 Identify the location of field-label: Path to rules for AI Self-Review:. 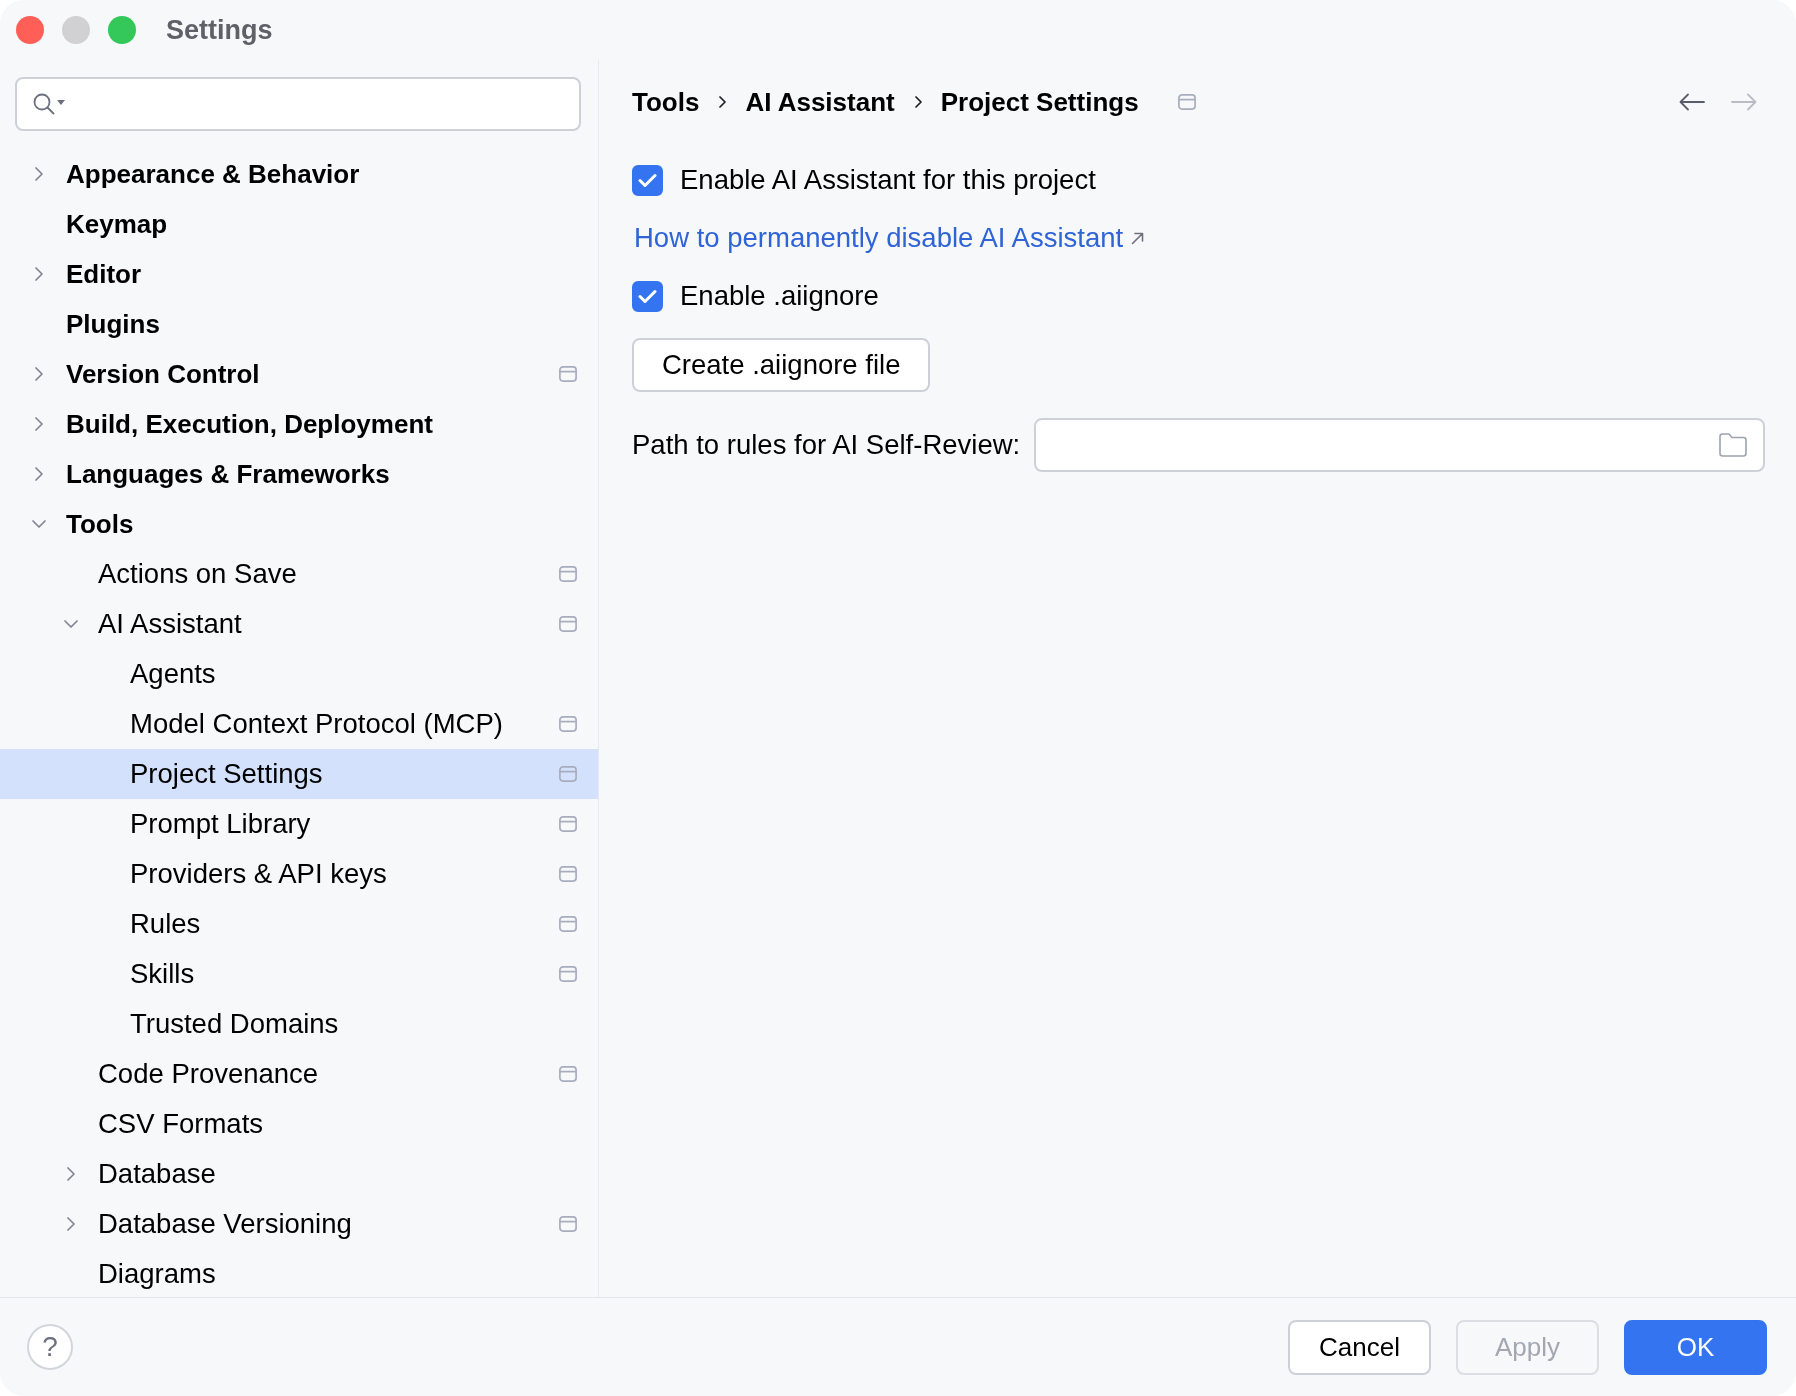
(826, 445).